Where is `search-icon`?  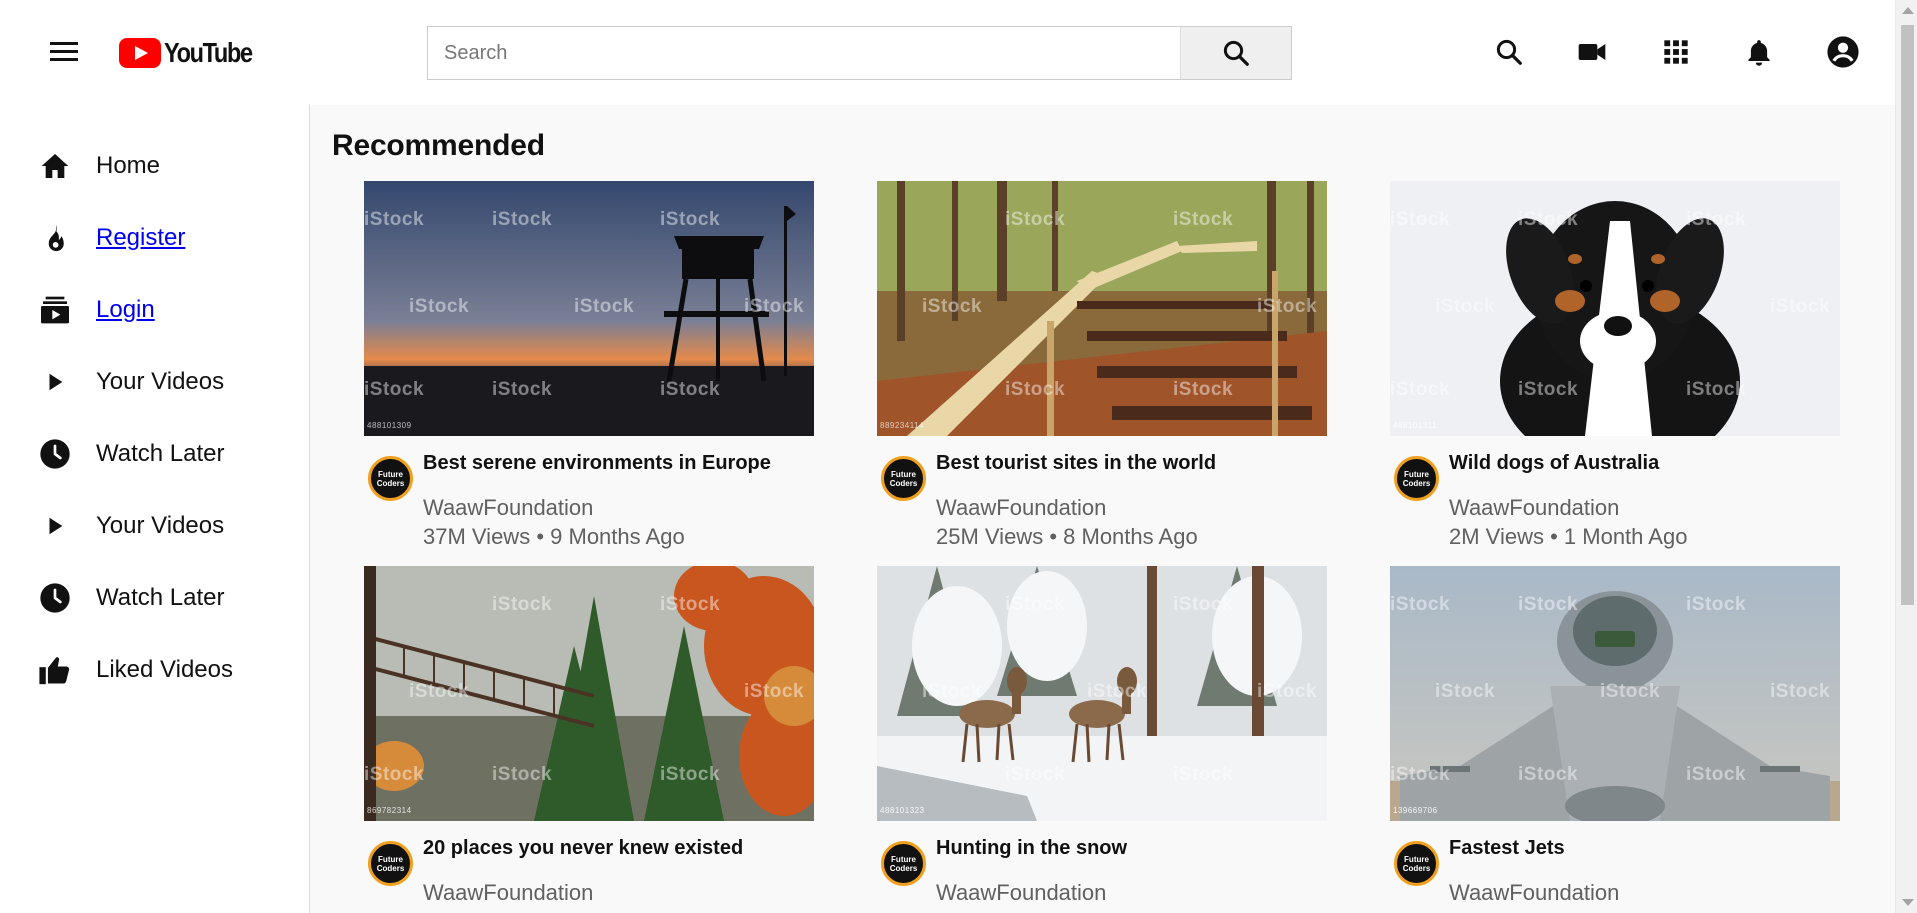
search-icon is located at coordinates (1509, 52).